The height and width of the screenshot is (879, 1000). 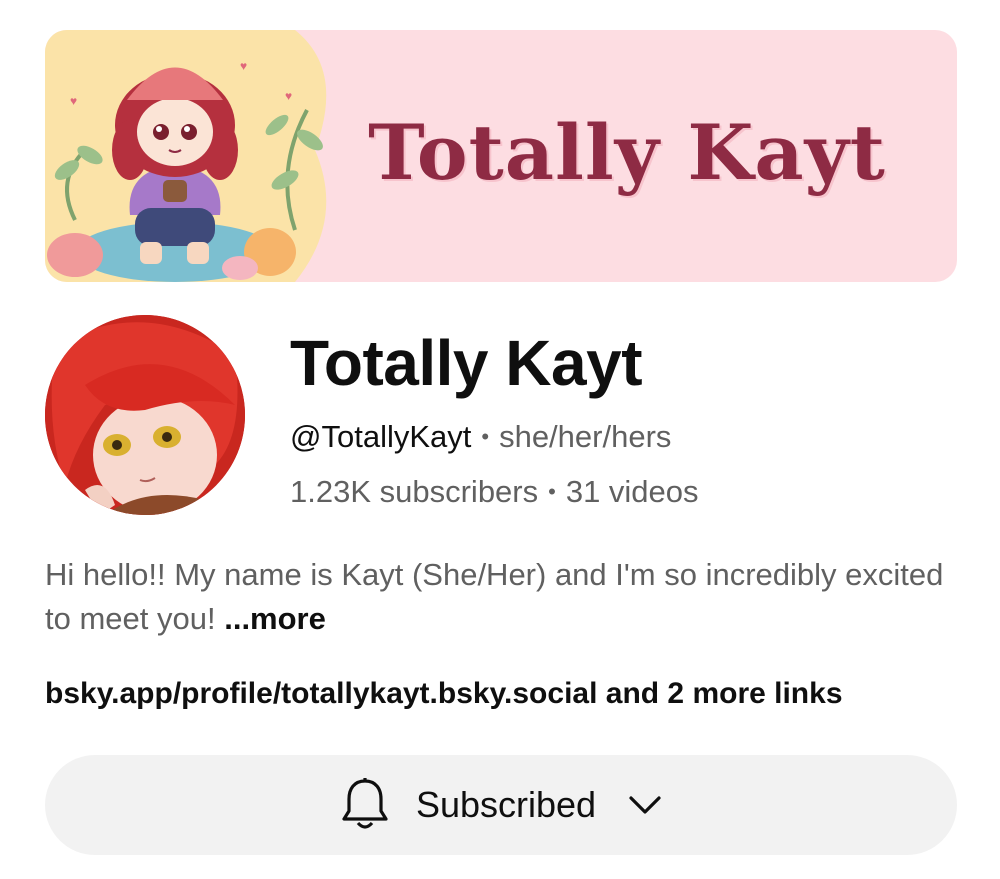 What do you see at coordinates (414, 491) in the screenshot?
I see `subscriber-count: 1.23K subscribers` at bounding box center [414, 491].